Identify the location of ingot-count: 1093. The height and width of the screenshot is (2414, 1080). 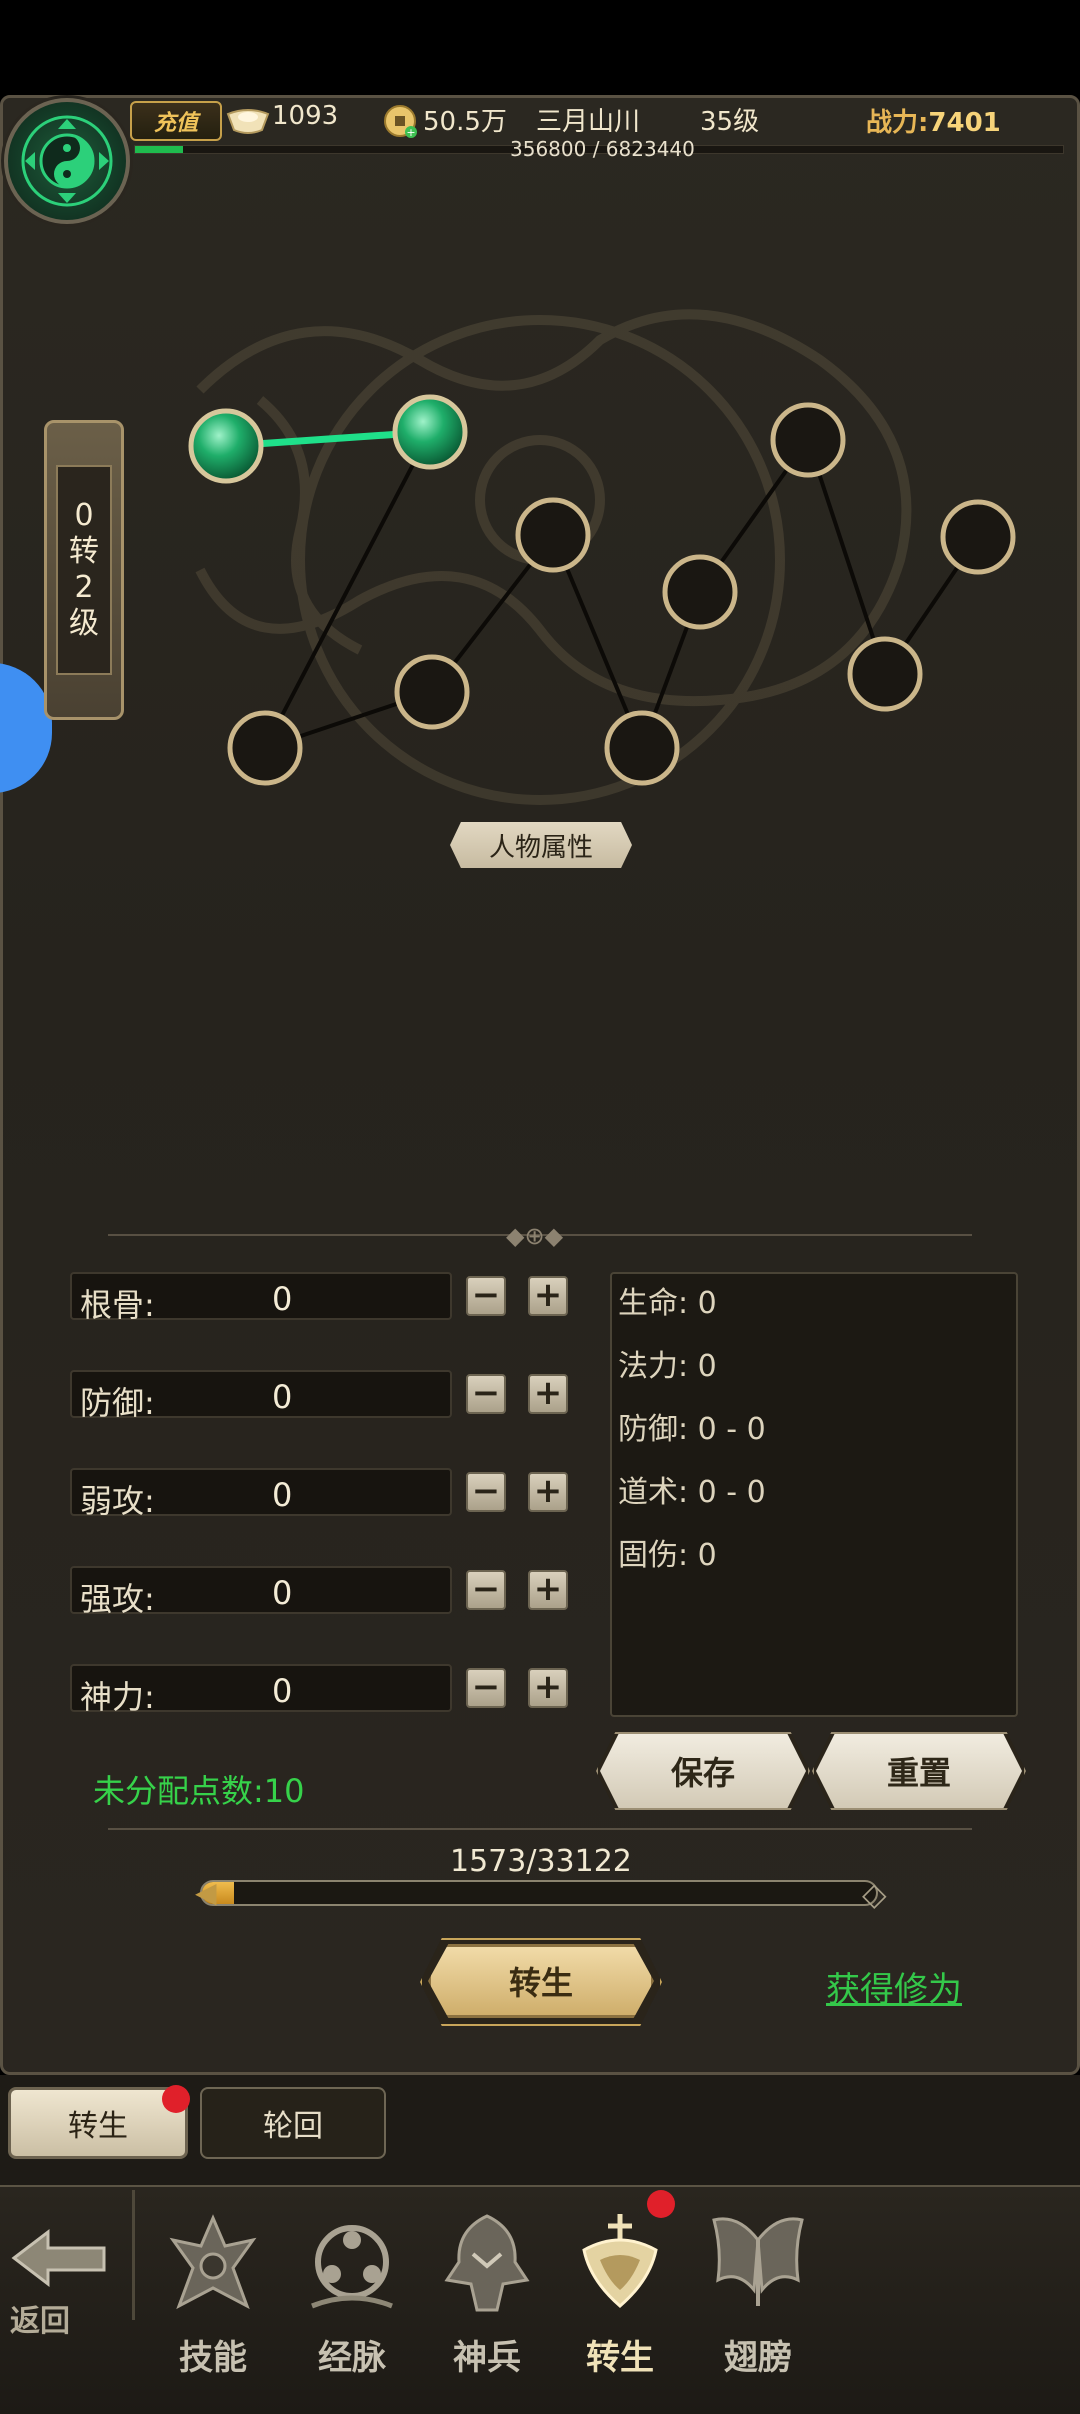
(305, 116).